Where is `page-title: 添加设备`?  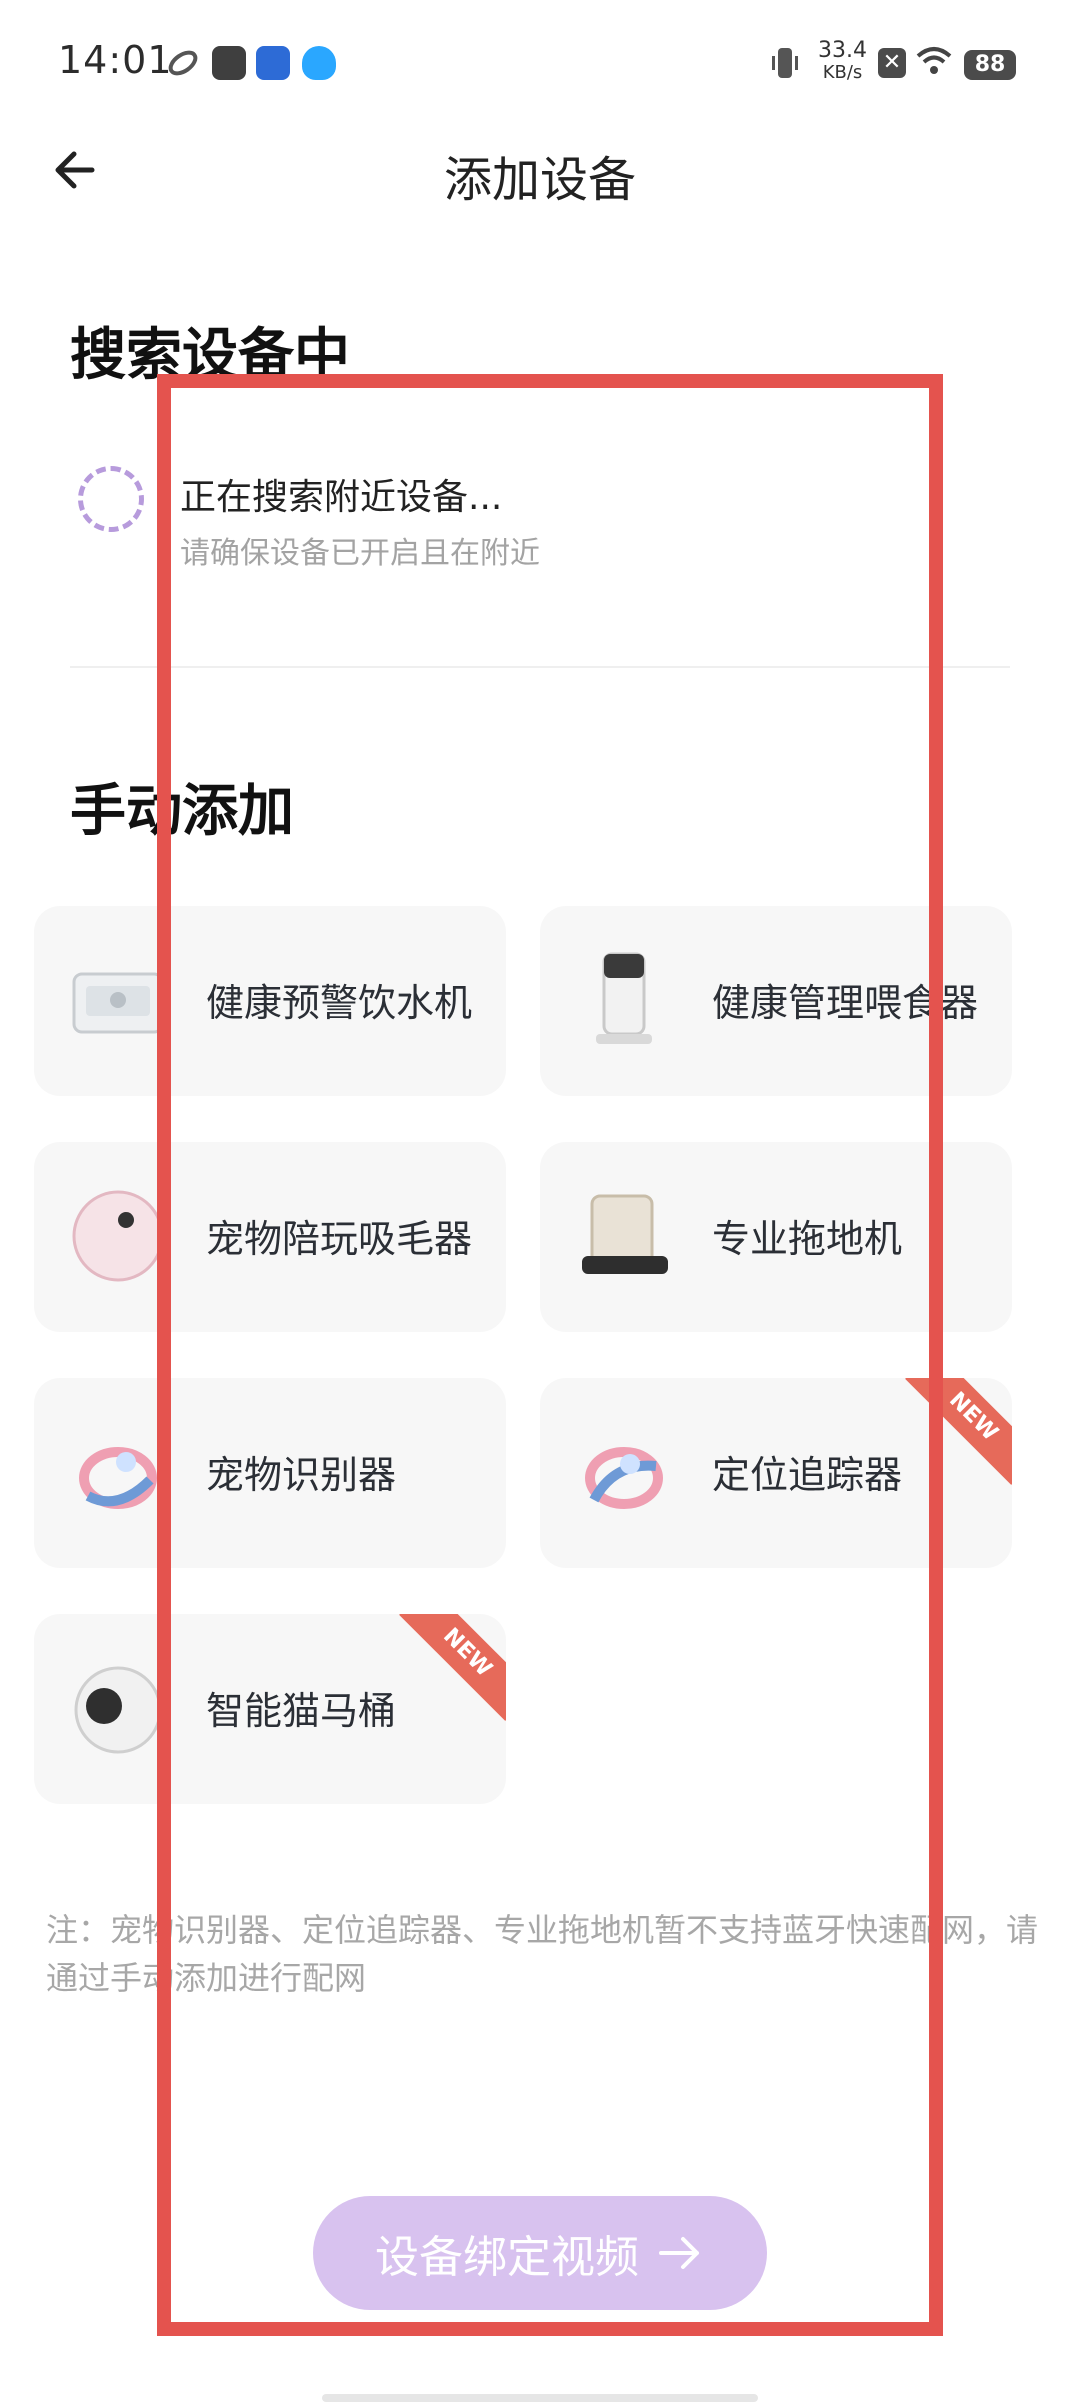 page-title: 添加设备 is located at coordinates (539, 180).